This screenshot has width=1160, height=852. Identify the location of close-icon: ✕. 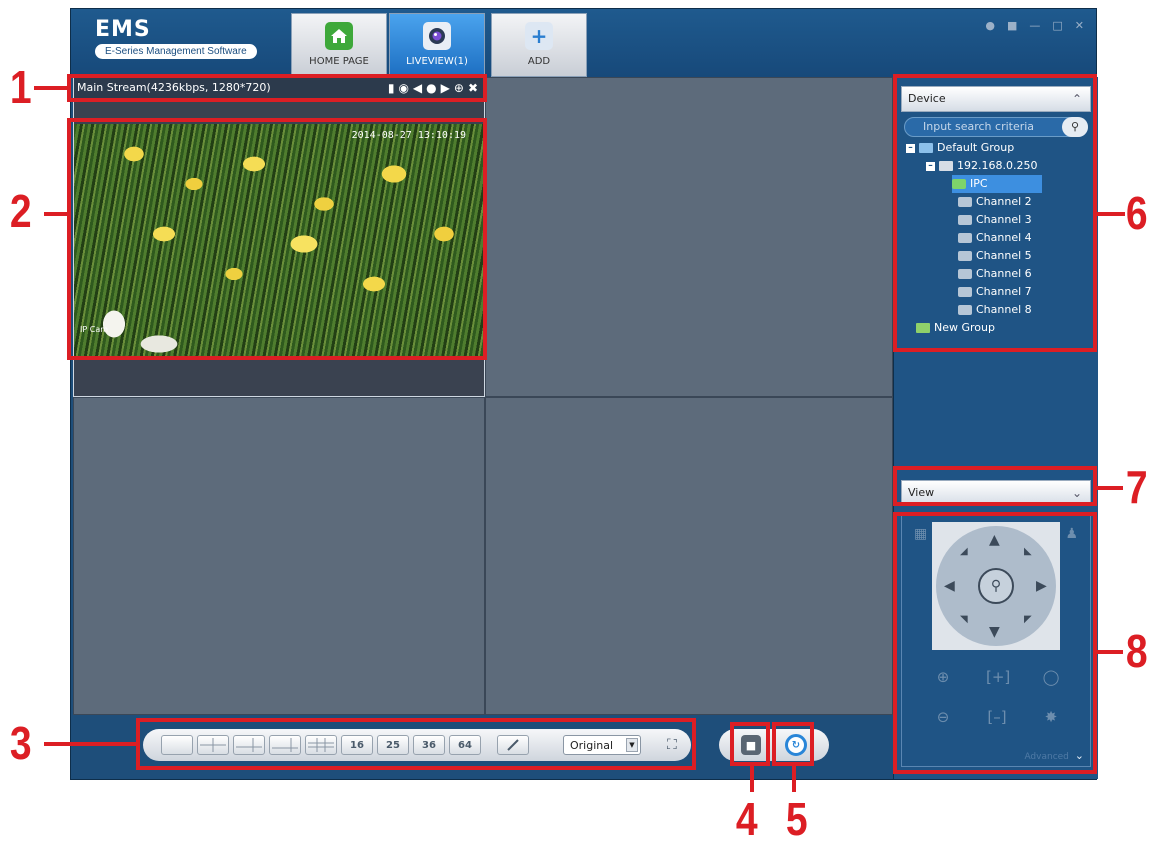
(1079, 25).